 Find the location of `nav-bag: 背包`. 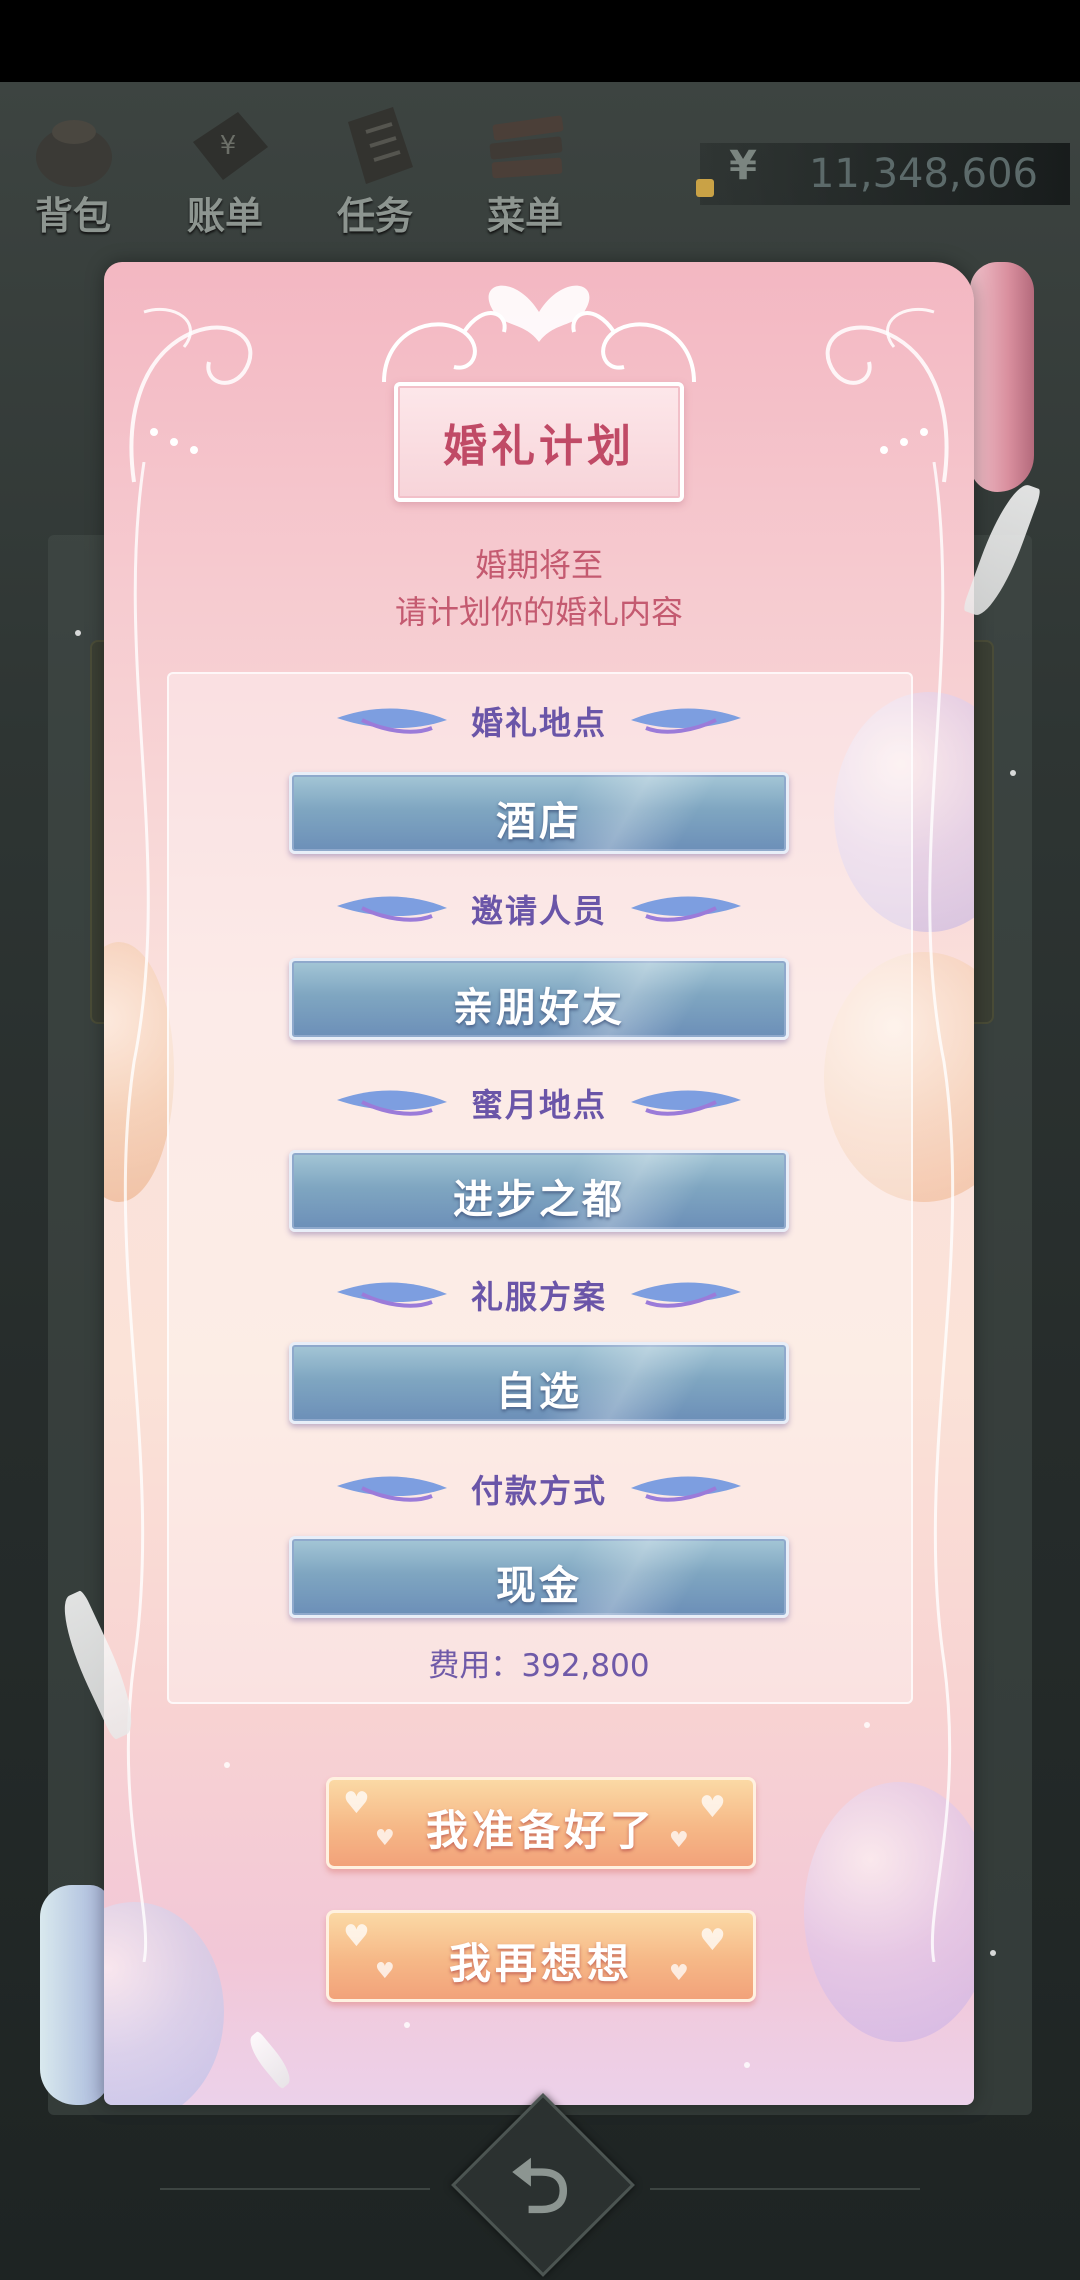

nav-bag: 背包 is located at coordinates (73, 165).